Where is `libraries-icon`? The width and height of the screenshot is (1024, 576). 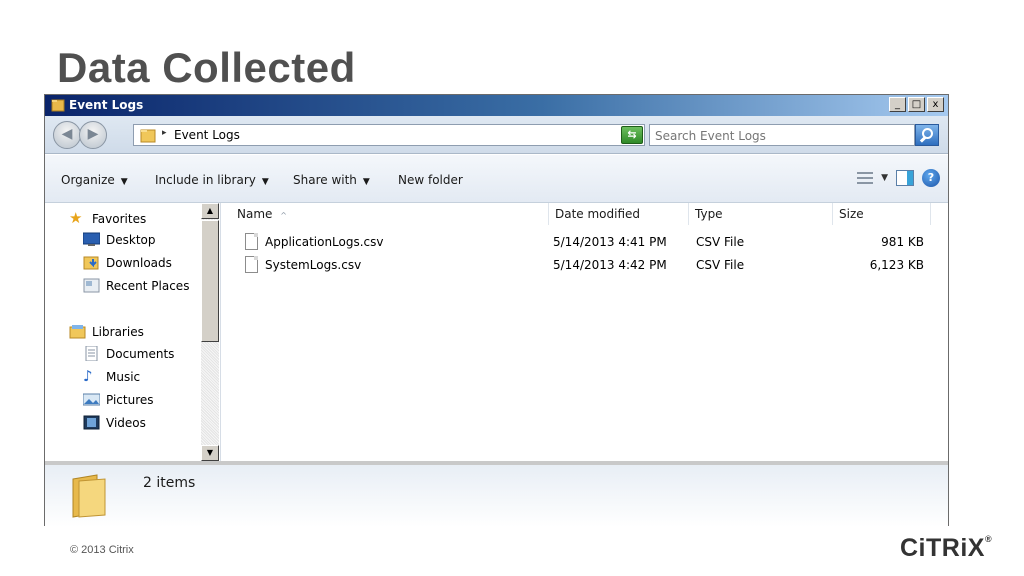 libraries-icon is located at coordinates (77, 332).